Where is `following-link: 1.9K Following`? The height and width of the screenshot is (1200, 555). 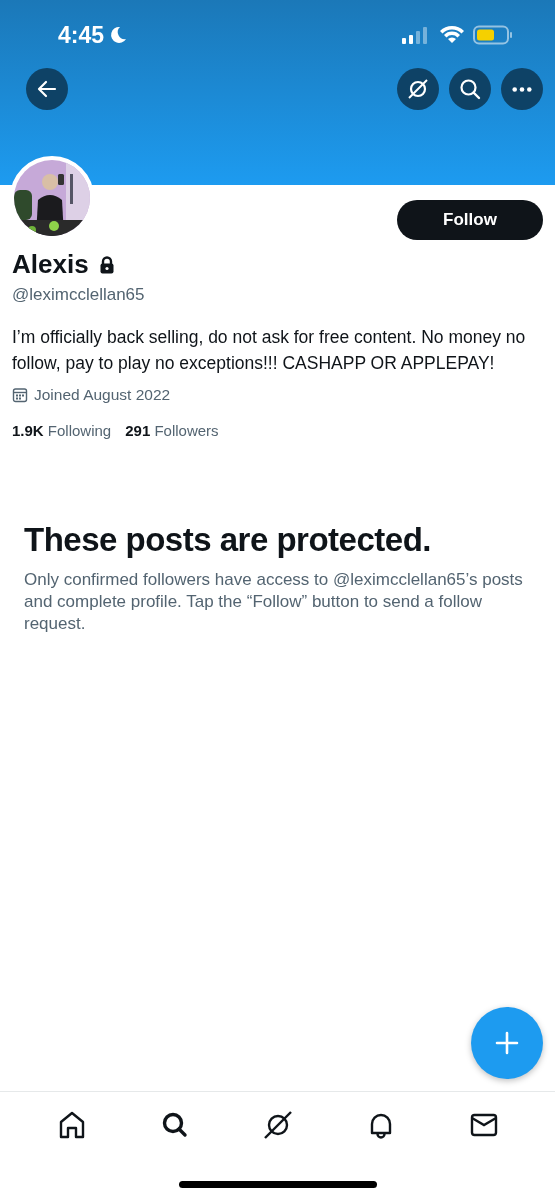
following-link: 1.9K Following is located at coordinates (62, 430).